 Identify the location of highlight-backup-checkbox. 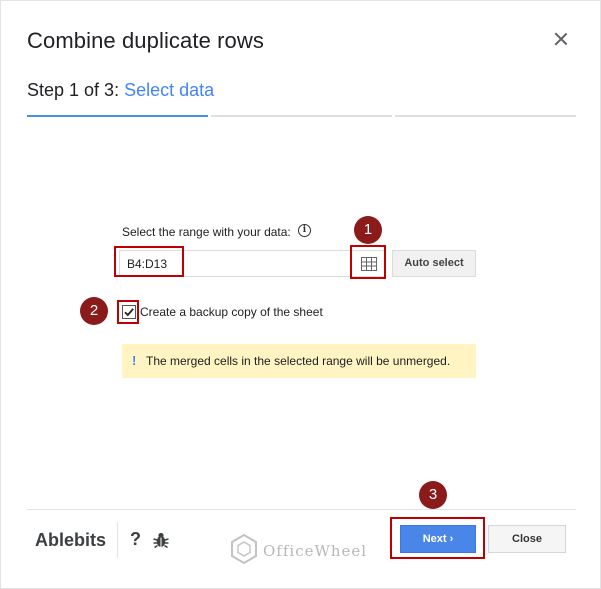
(128, 312).